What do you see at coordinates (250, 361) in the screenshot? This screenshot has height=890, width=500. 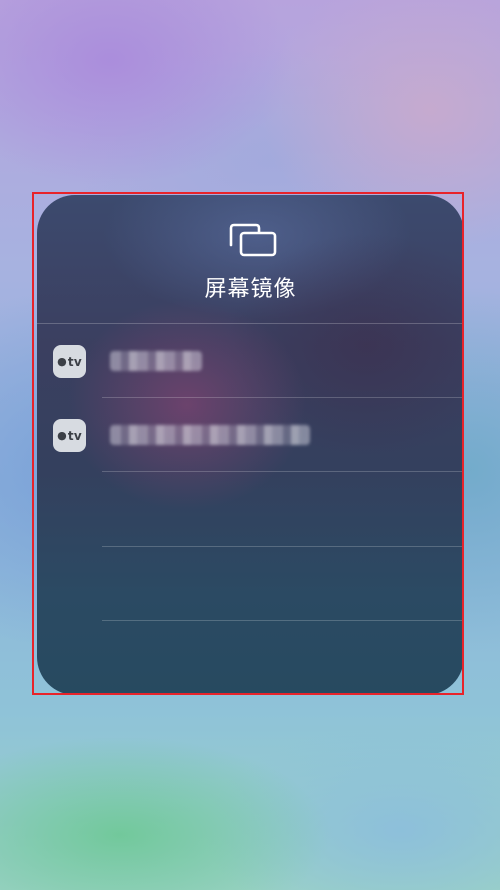 I see `device-row-apple-tv-1: ● tv` at bounding box center [250, 361].